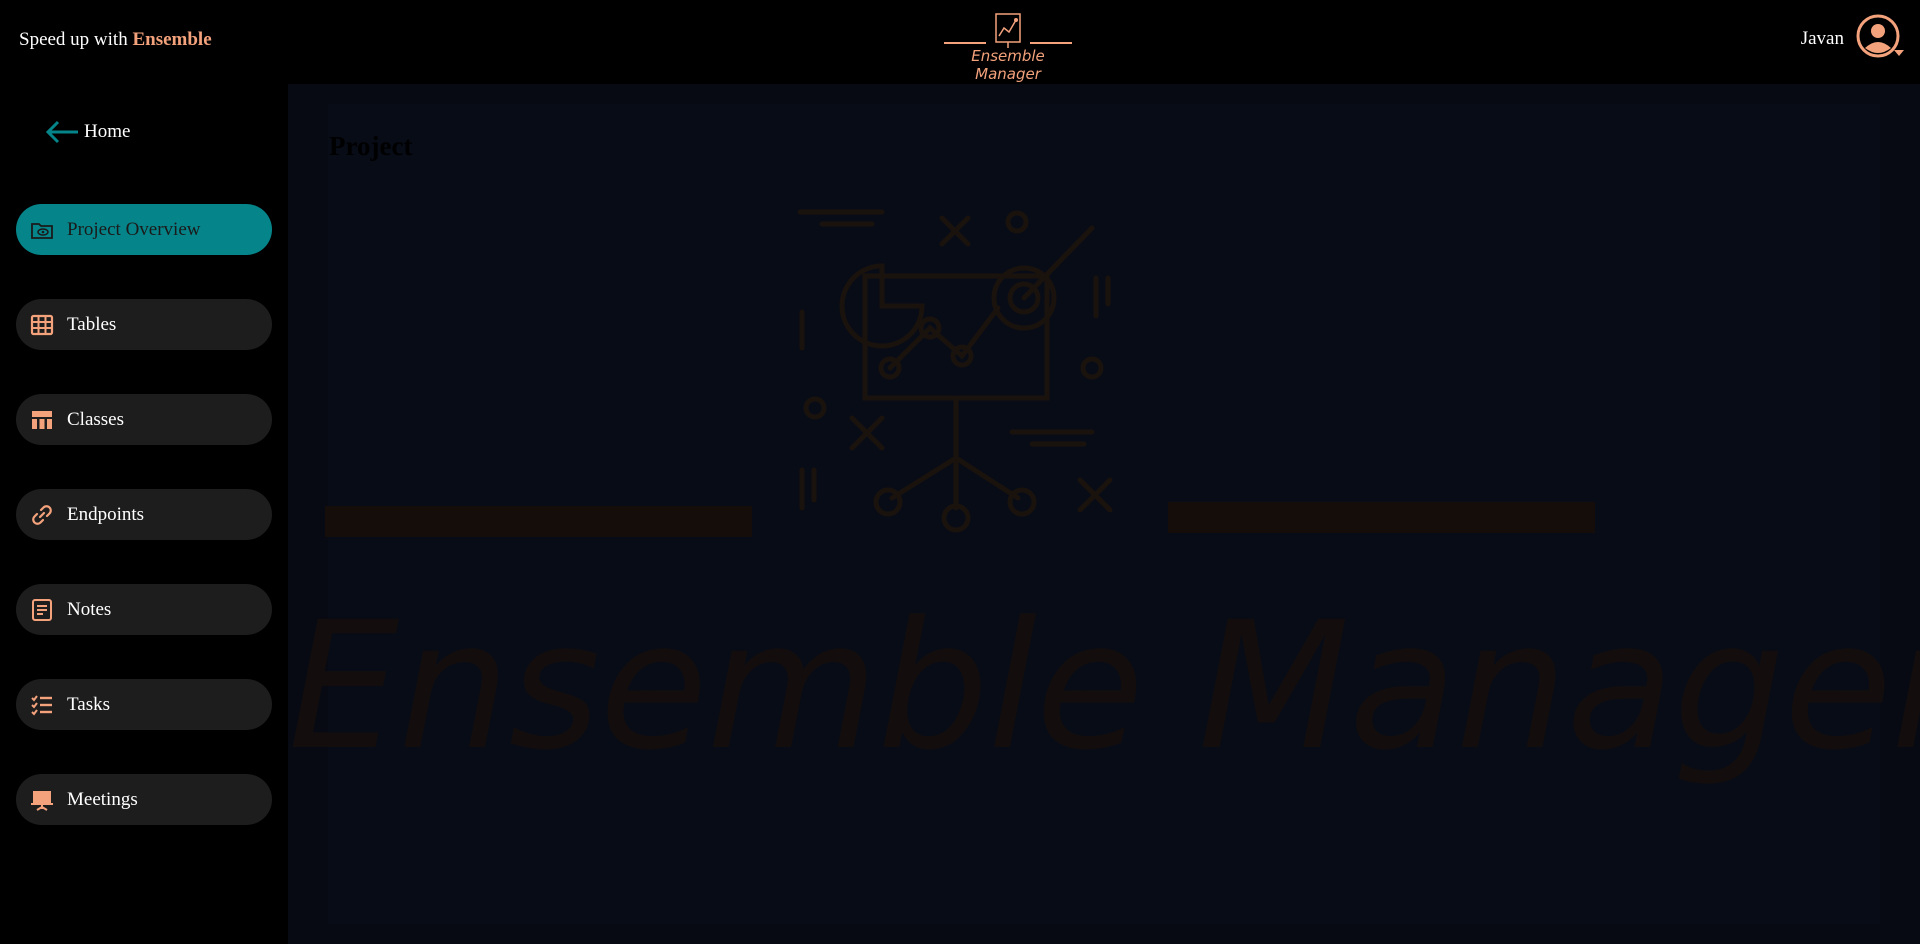 This screenshot has height=944, width=1920. What do you see at coordinates (1881, 39) in the screenshot?
I see `user-avatar-icon` at bounding box center [1881, 39].